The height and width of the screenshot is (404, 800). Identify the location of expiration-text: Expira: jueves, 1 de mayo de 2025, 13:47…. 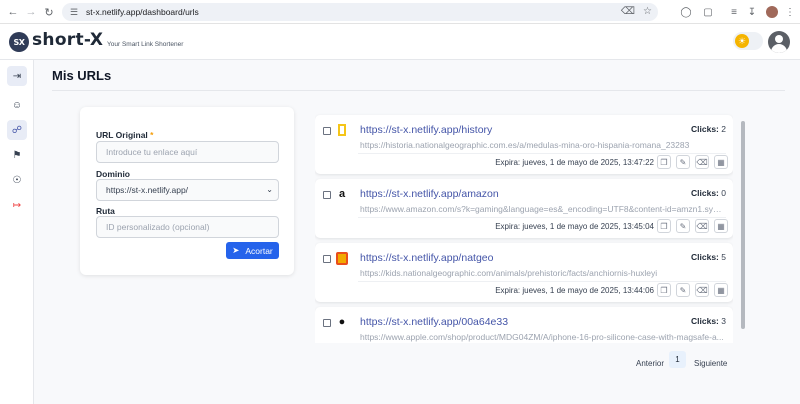
(574, 162).